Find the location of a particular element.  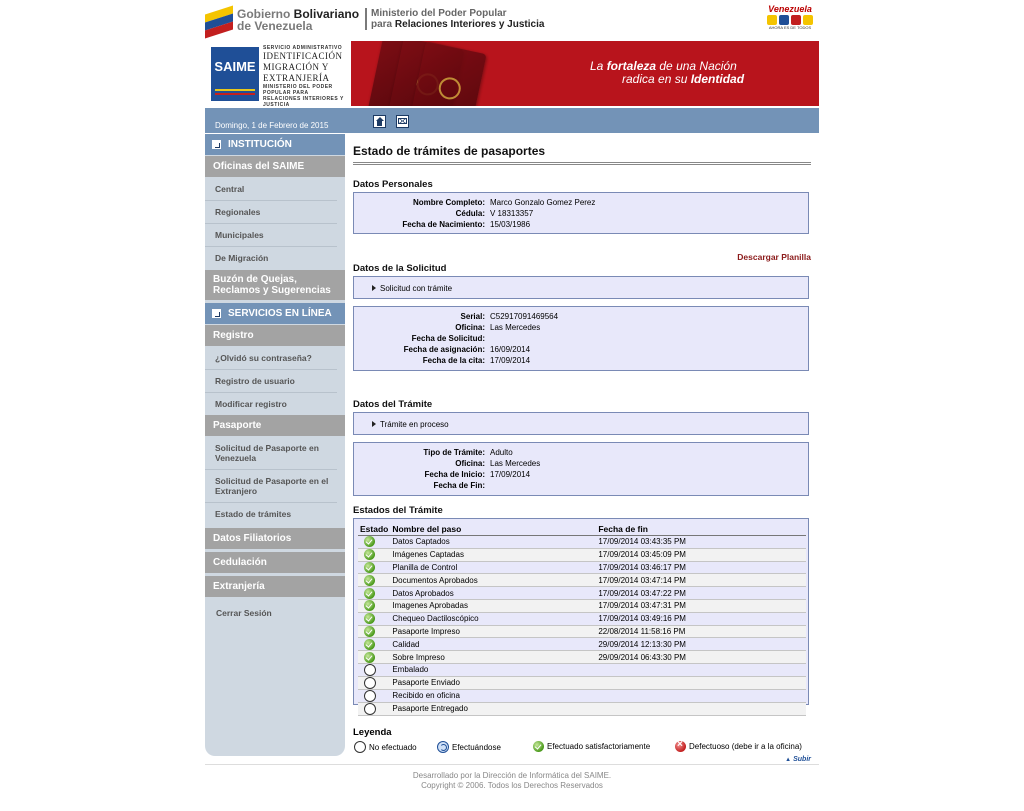

in-progress-icon is located at coordinates (443, 747).